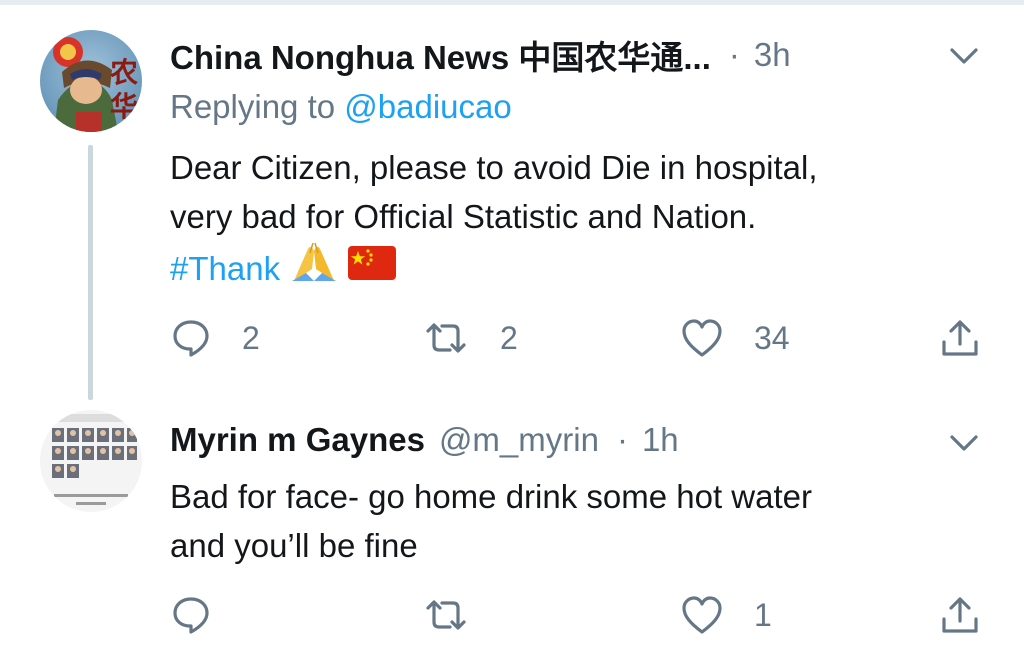 This screenshot has width=1024, height=663. Describe the element at coordinates (215, 338) in the screenshot. I see `reply-button: 2` at that location.